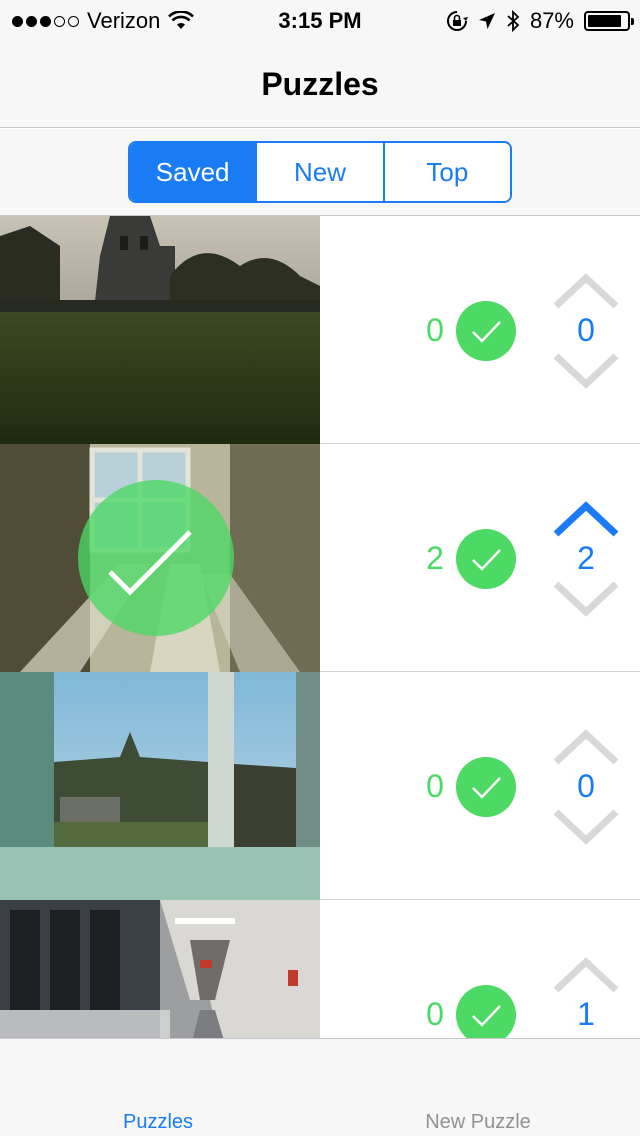  Describe the element at coordinates (551, 20) in the screenshot. I see `battery-percent: 87%` at that location.